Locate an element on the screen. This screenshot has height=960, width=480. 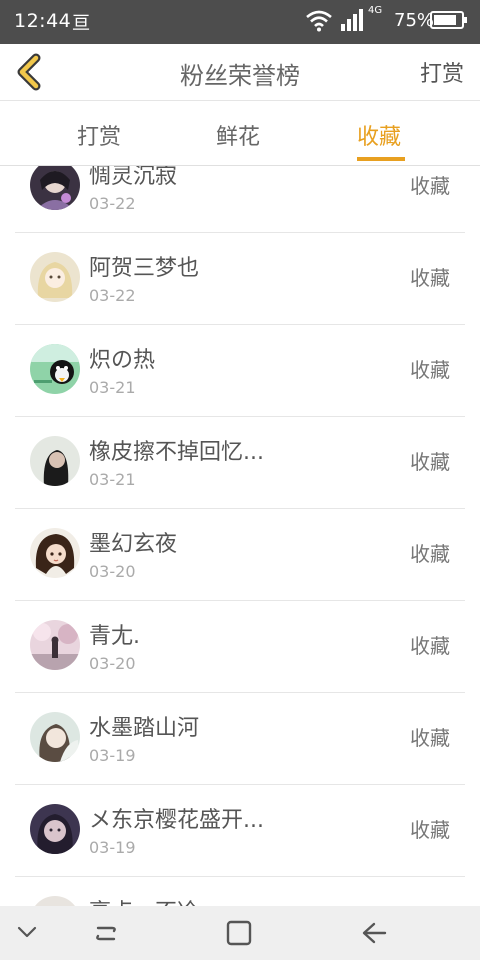
network-type-label: 4G is located at coordinates (375, 10).